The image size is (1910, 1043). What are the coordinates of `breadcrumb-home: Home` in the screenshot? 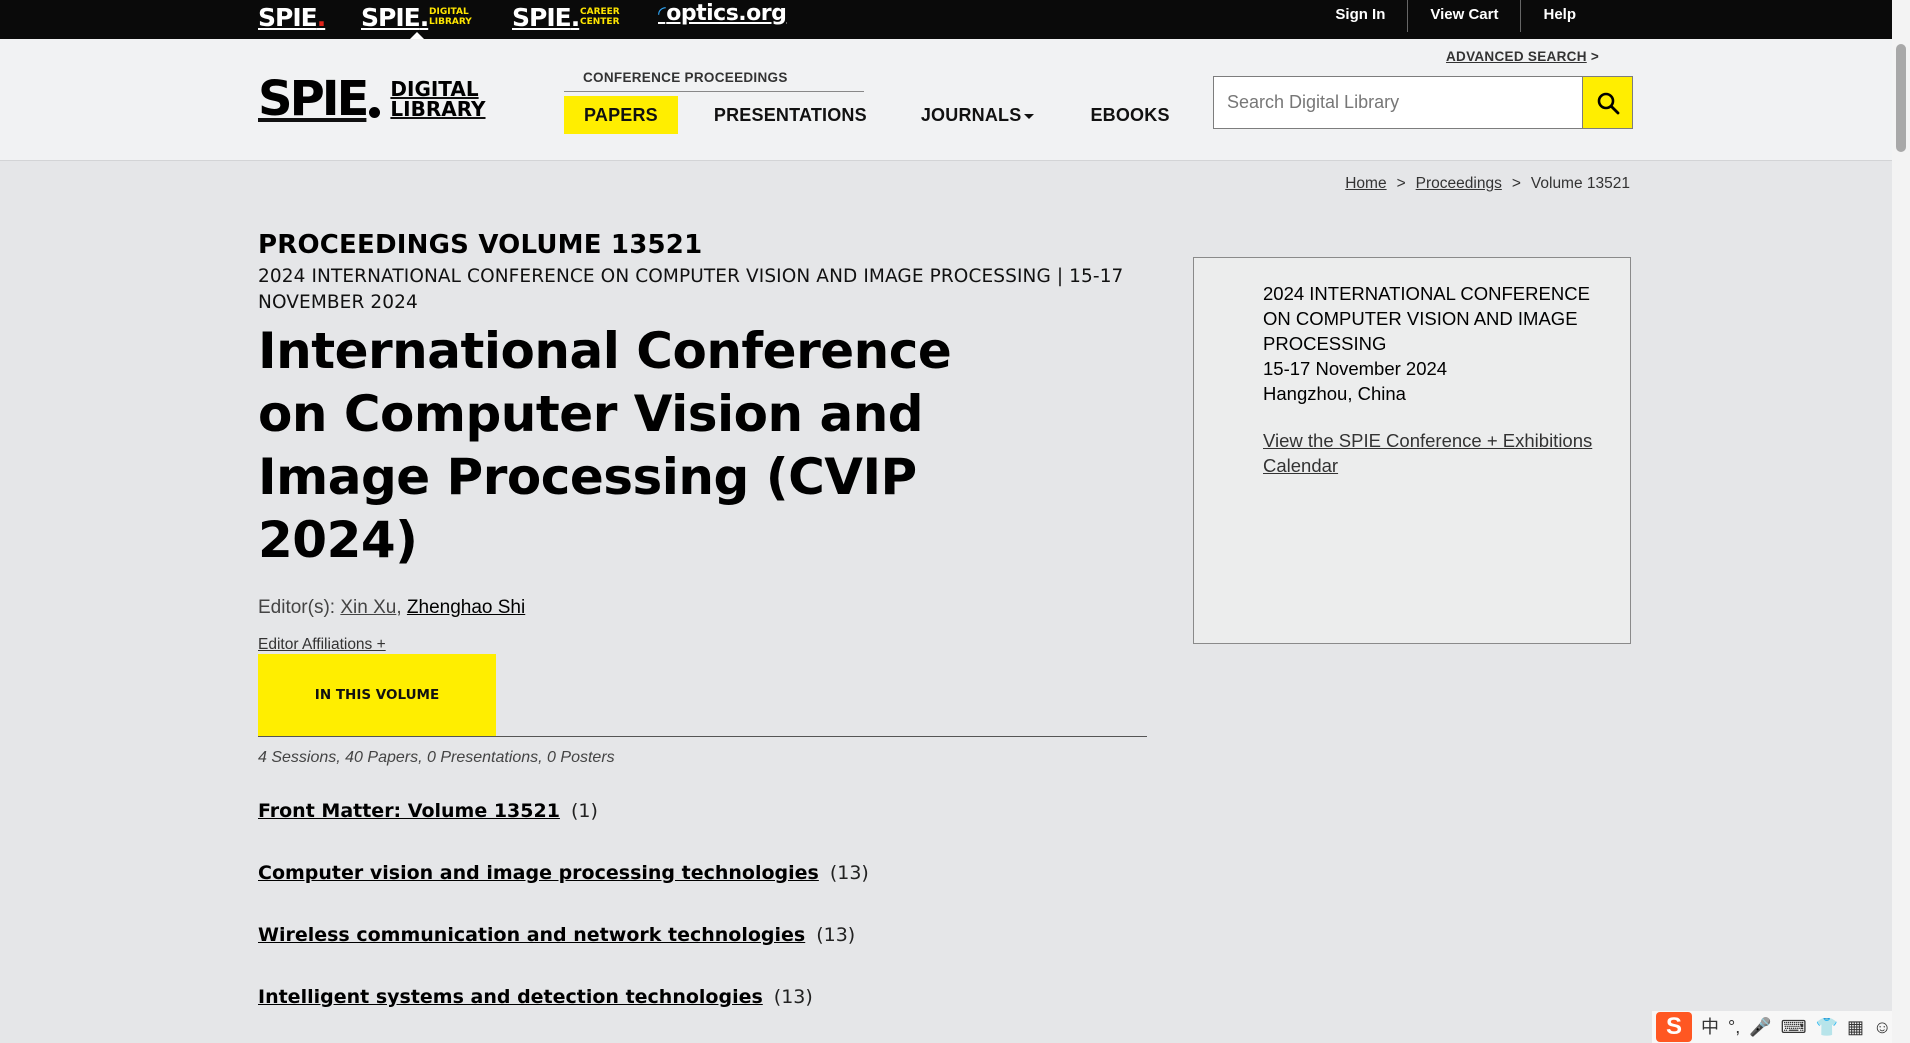 It's located at (1365, 184).